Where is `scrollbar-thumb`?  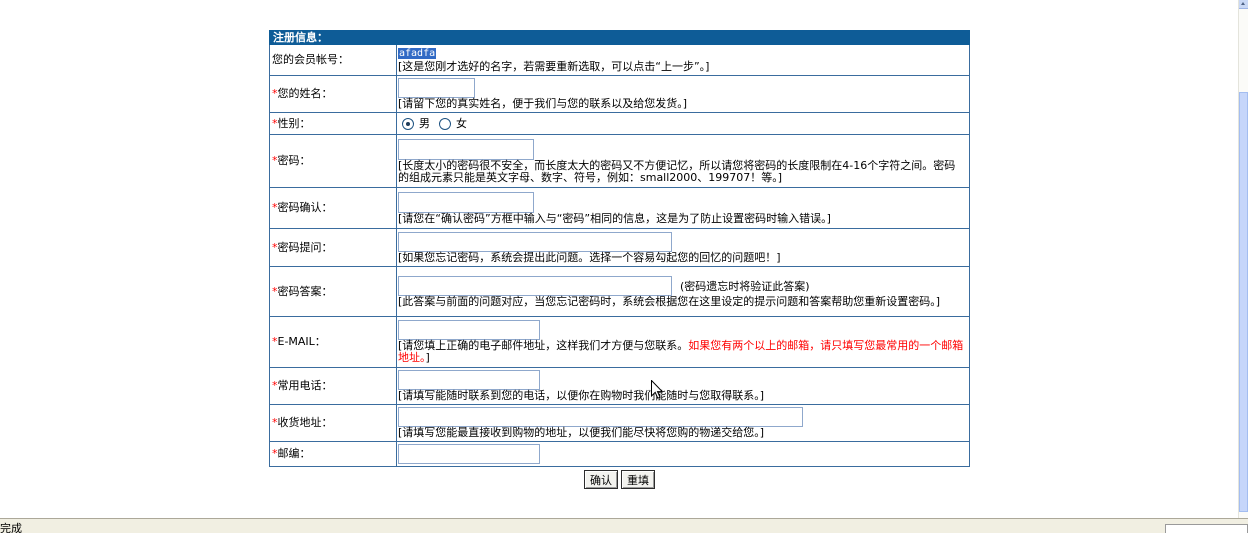 scrollbar-thumb is located at coordinates (1243, 302).